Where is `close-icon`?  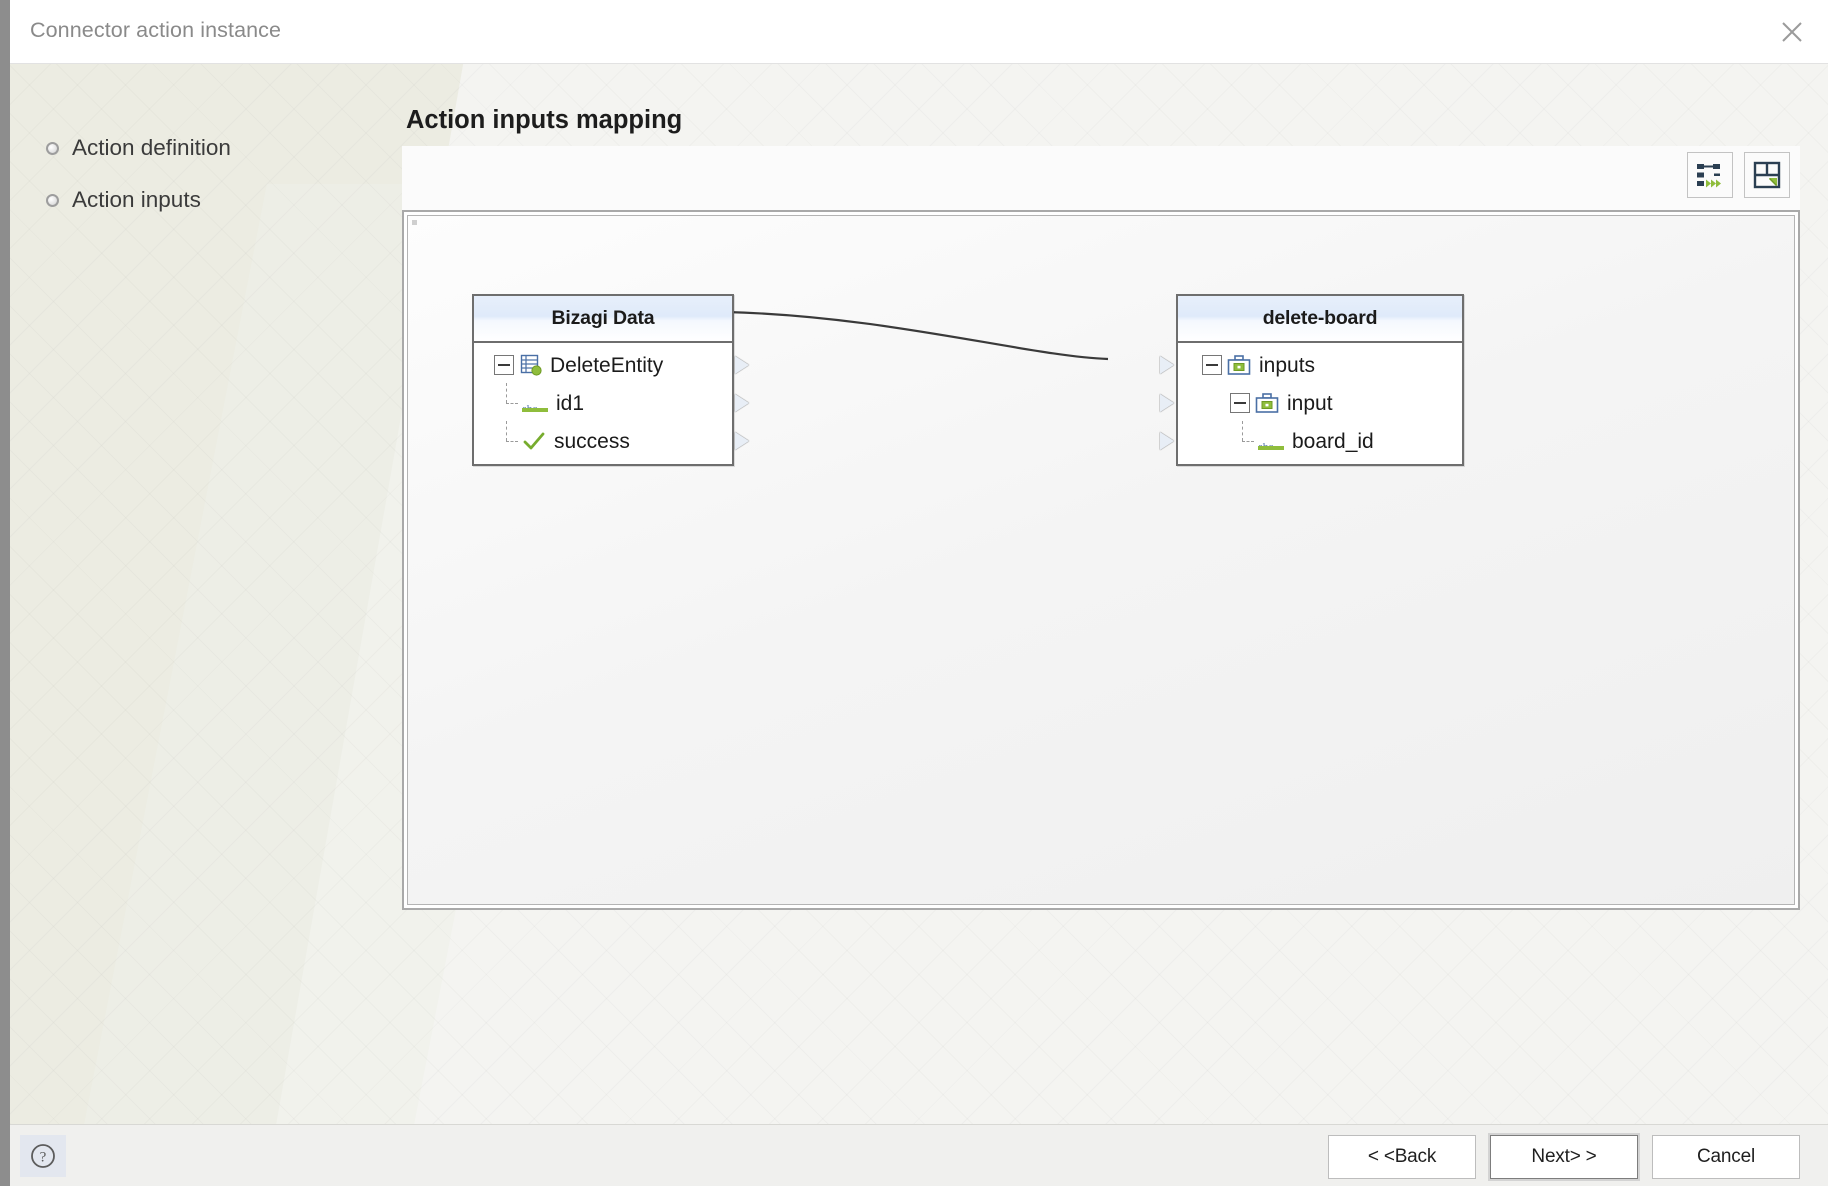
close-icon is located at coordinates (1792, 31).